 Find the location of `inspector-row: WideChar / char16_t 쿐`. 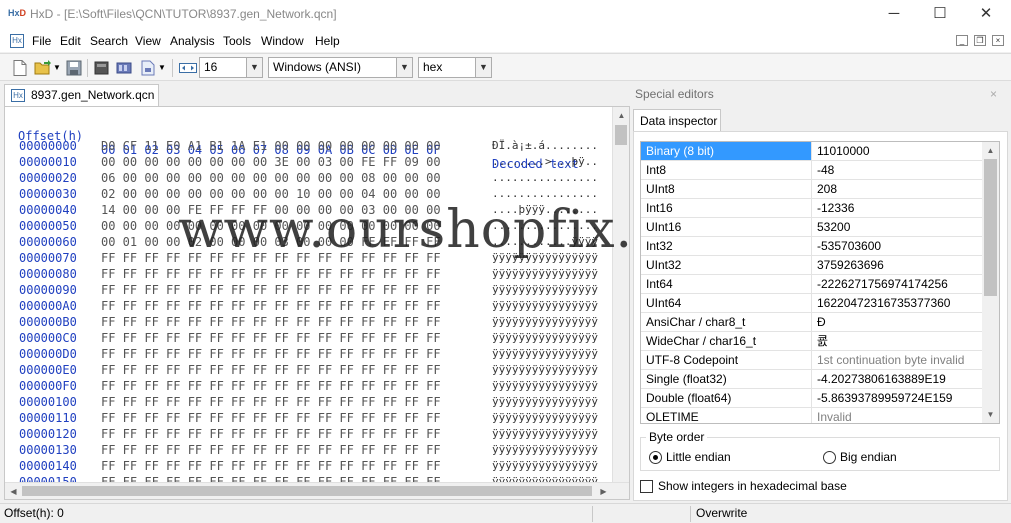

inspector-row: WideChar / char16_t 쿐 is located at coordinates (812, 341).